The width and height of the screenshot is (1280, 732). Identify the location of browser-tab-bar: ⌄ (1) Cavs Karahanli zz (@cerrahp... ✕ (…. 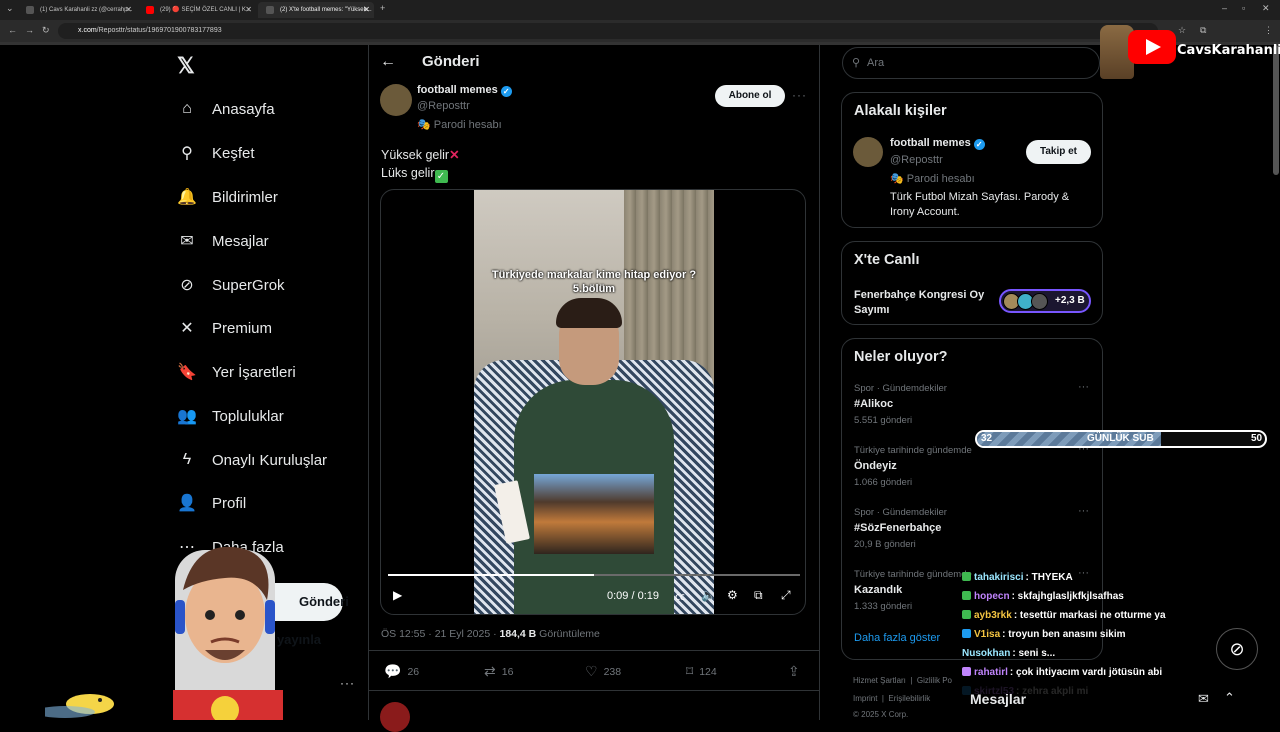
(640, 10).